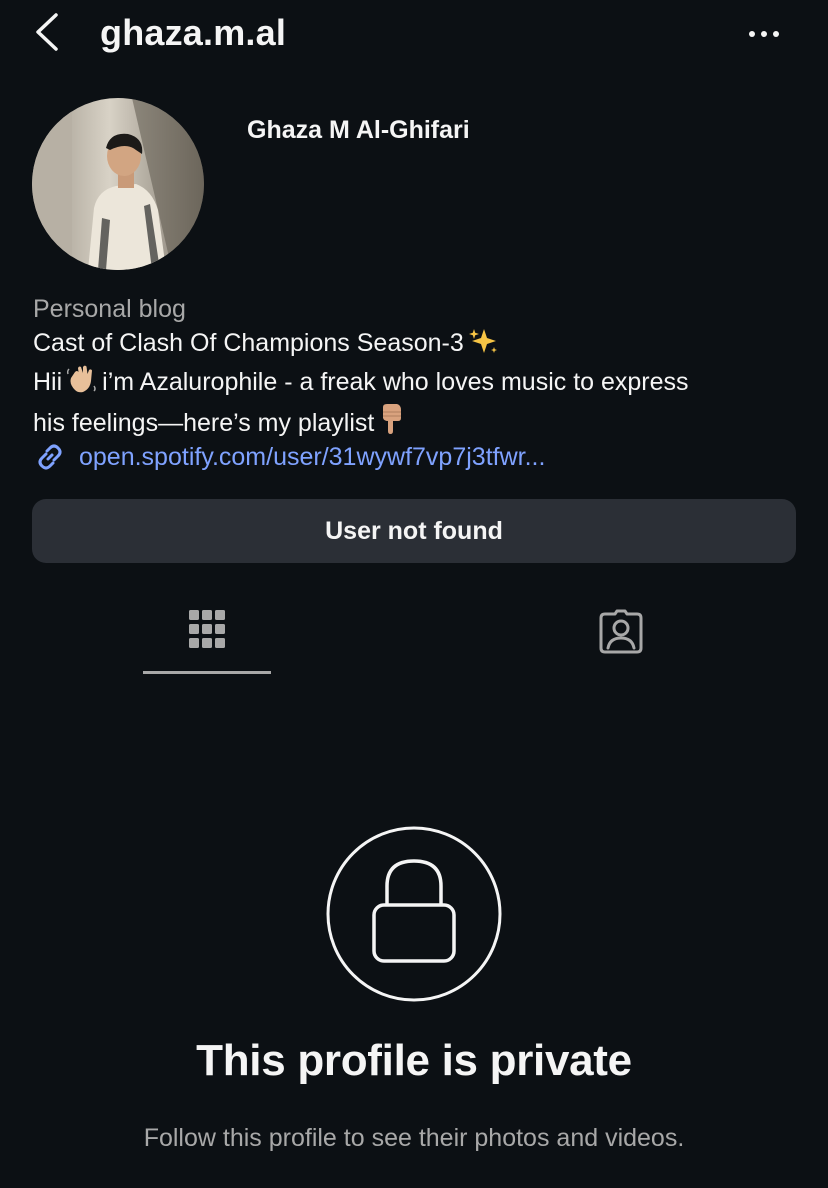  I want to click on user-not-found-label: User not found, so click(414, 530).